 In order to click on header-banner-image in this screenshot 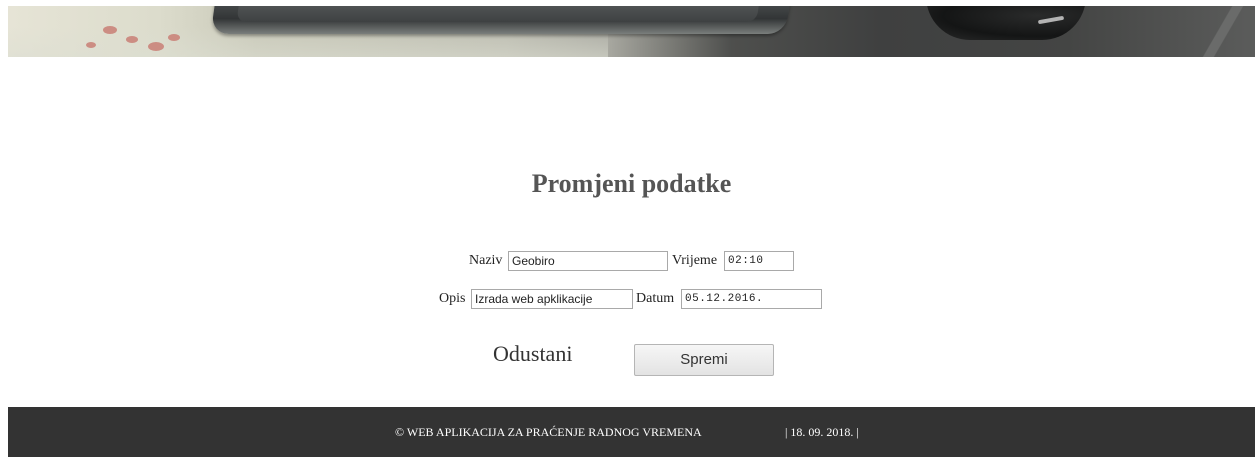, I will do `click(631, 31)`.